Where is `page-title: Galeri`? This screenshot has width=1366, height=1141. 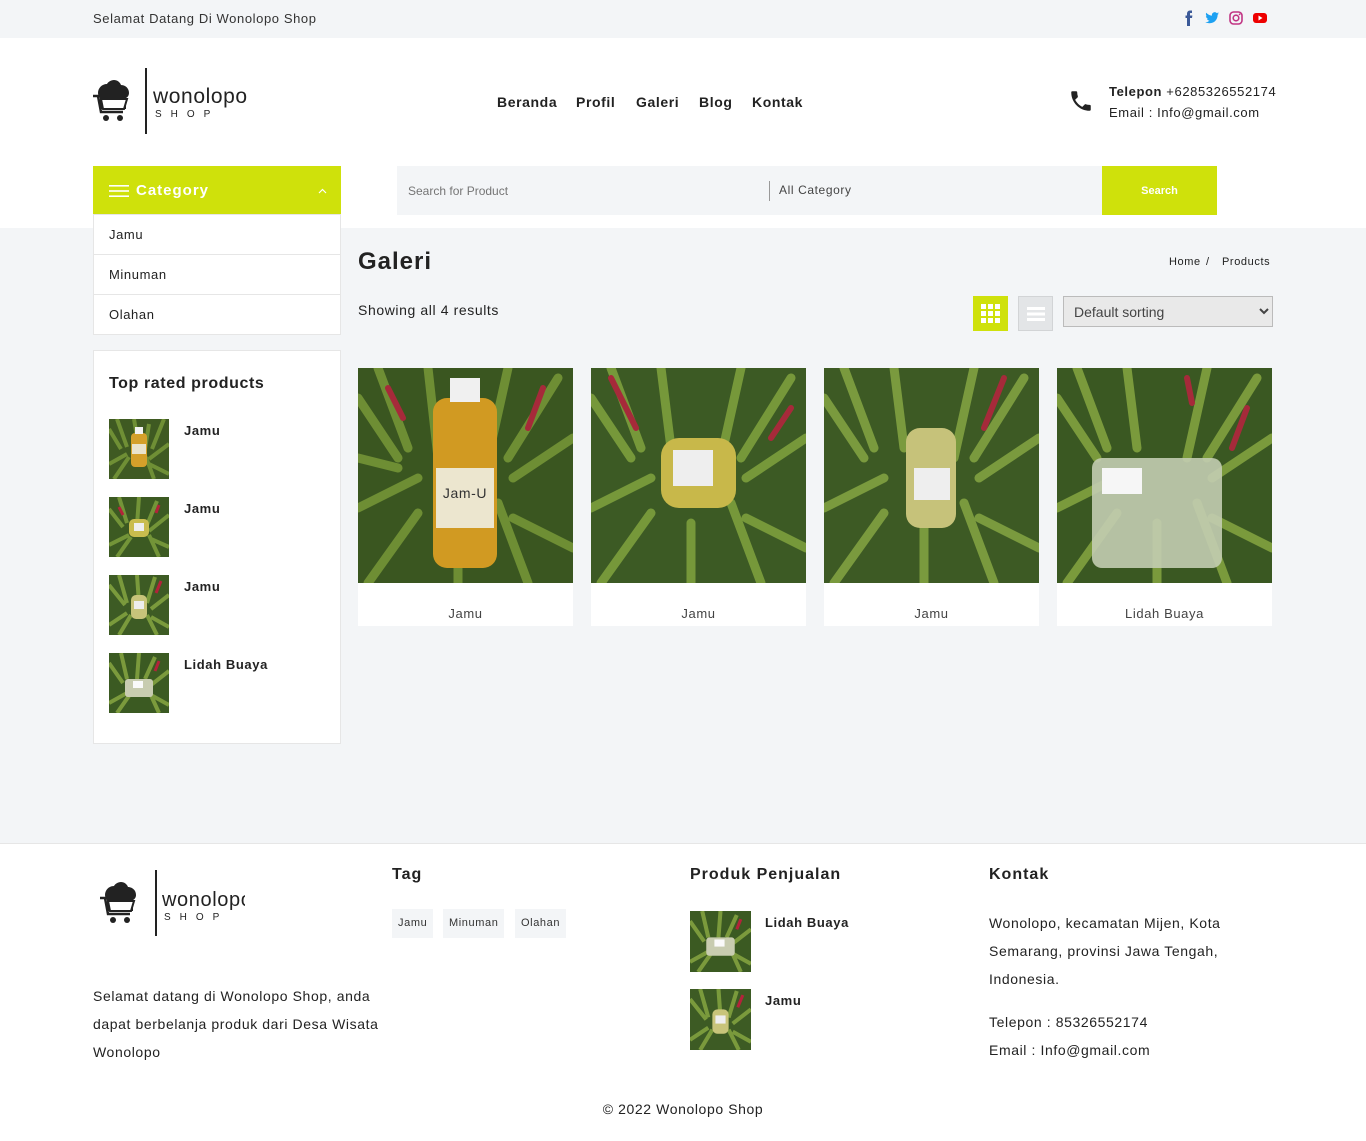 page-title: Galeri is located at coordinates (395, 261).